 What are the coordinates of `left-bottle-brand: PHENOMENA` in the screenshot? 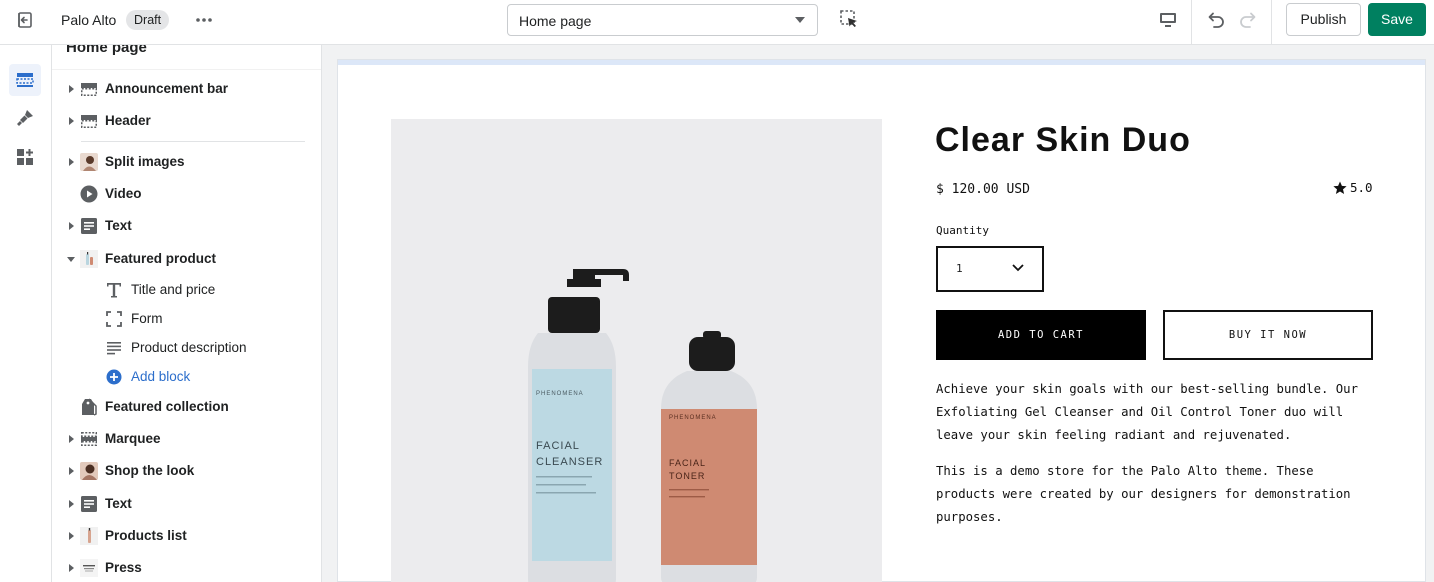 It's located at (560, 394).